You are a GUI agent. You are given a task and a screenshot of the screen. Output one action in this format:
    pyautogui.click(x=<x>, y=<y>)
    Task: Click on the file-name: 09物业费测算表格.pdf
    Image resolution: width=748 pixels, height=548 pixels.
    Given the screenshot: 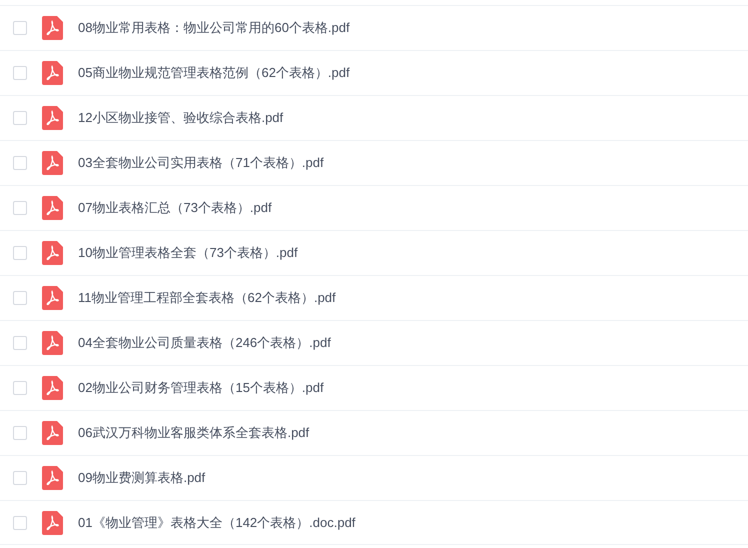 What is the action you would take?
    pyautogui.click(x=142, y=478)
    